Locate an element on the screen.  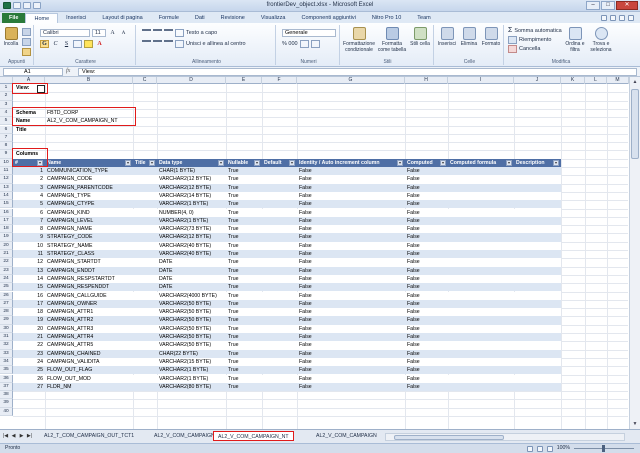
format-painter-icon is located at coordinates (26, 52).